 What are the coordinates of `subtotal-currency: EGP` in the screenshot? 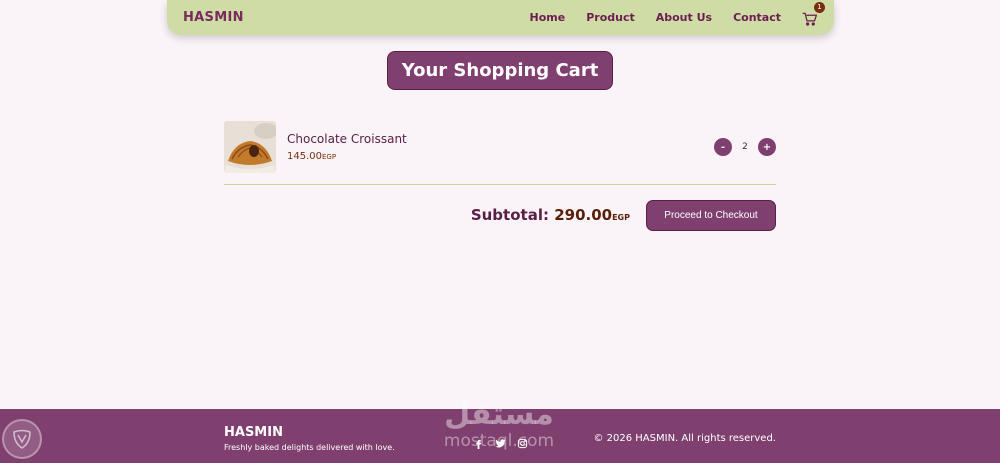 It's located at (621, 217).